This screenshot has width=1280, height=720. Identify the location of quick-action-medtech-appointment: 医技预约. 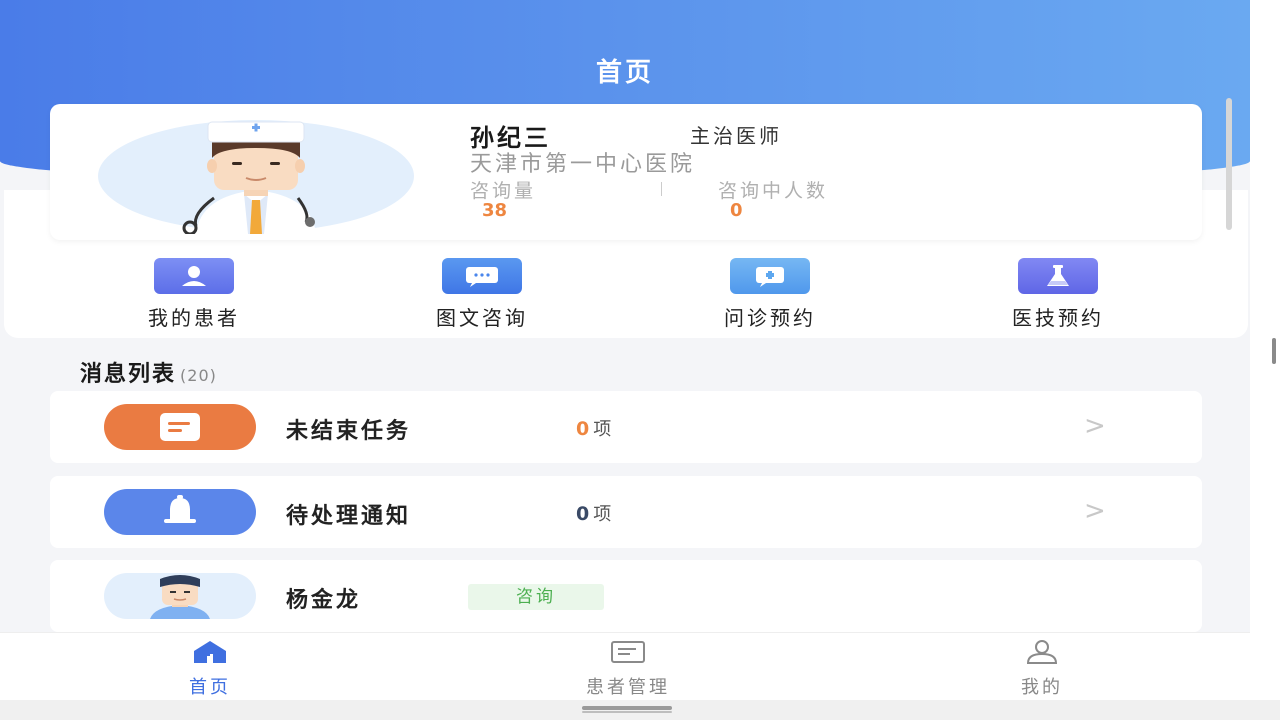
(1058, 294).